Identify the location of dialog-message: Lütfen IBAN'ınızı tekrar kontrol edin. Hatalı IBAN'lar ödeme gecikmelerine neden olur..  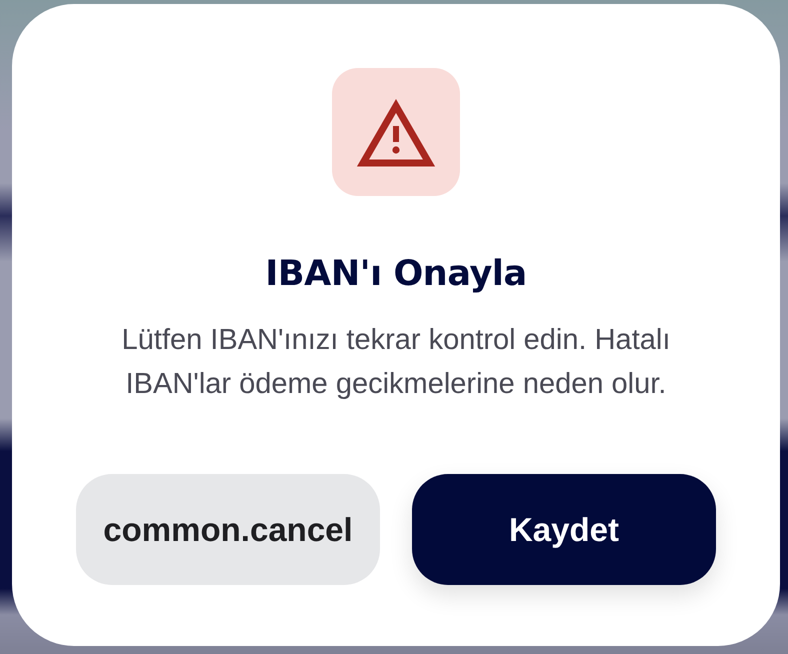
(396, 362).